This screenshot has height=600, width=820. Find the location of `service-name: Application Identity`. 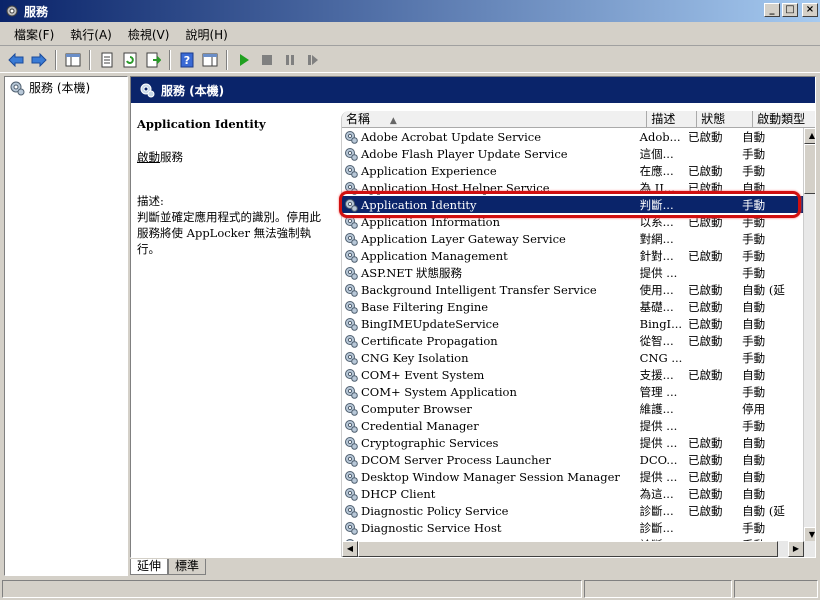

service-name: Application Identity is located at coordinates (419, 204).